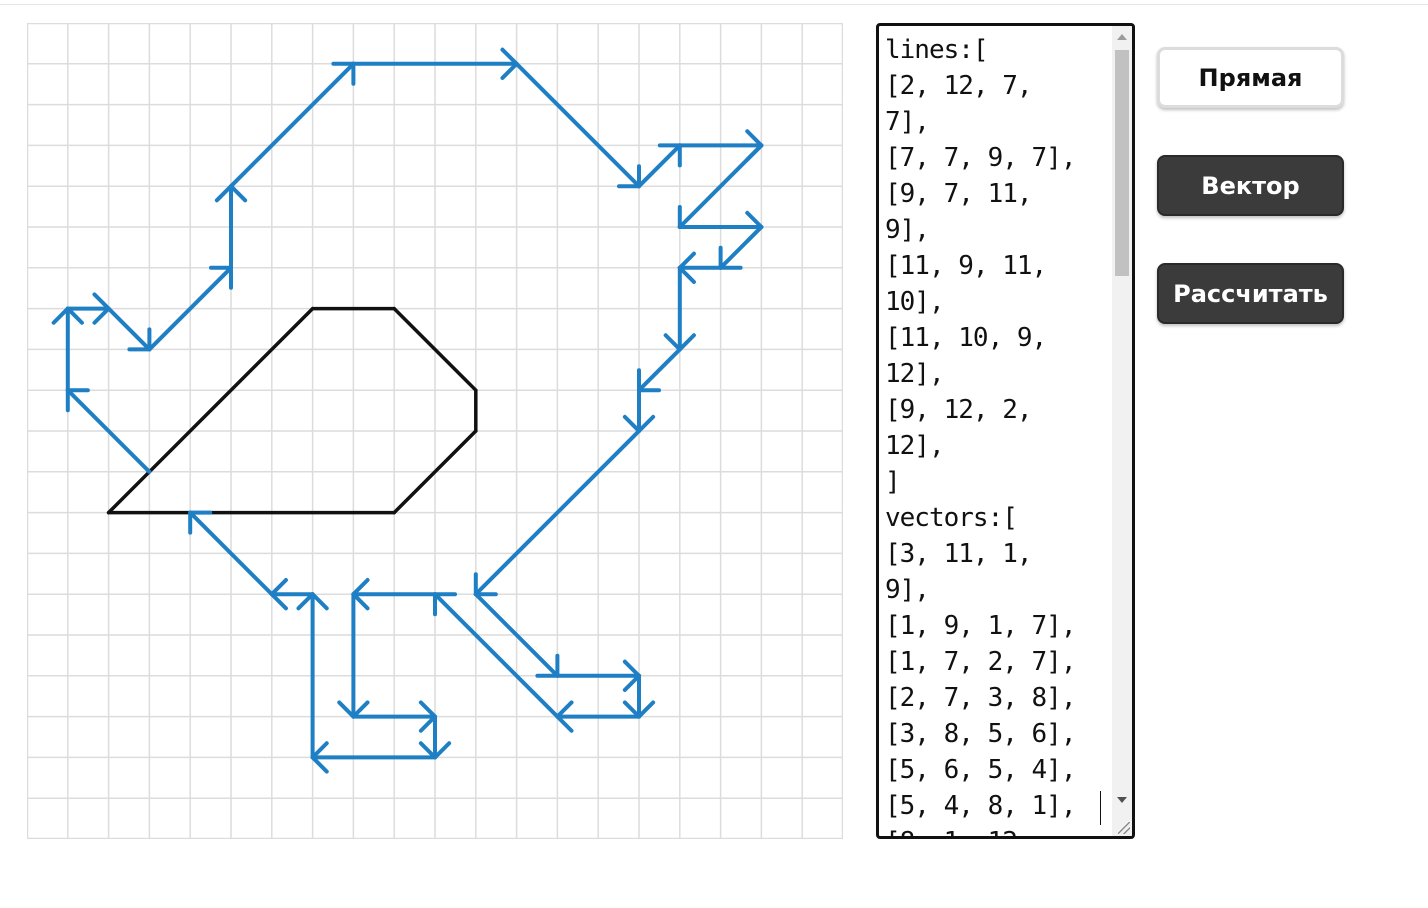  I want to click on textarea-scrollbar, so click(1122, 431).